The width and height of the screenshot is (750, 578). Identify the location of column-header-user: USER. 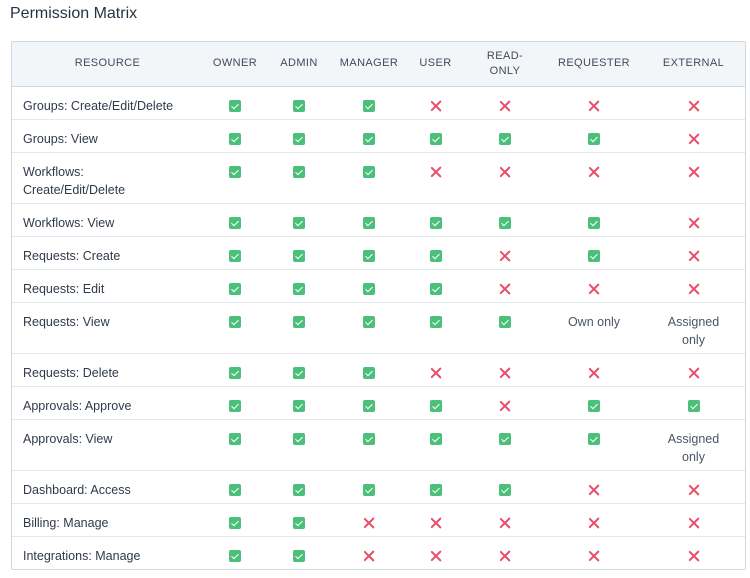
(435, 64).